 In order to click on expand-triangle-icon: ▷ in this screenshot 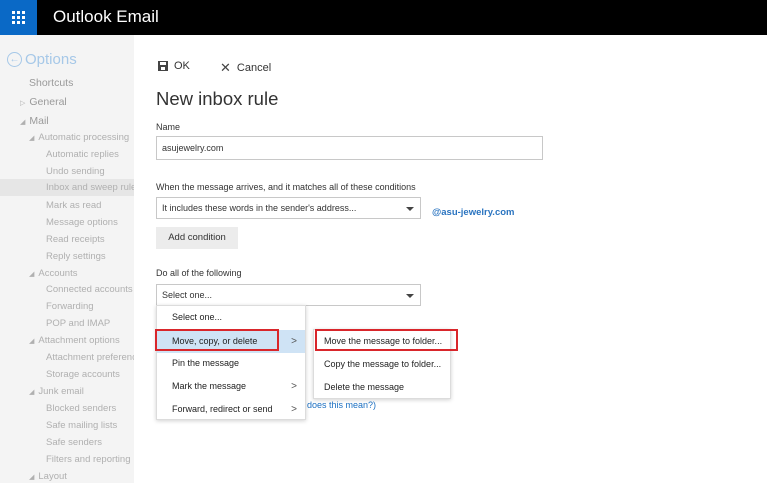, I will do `click(23, 103)`.